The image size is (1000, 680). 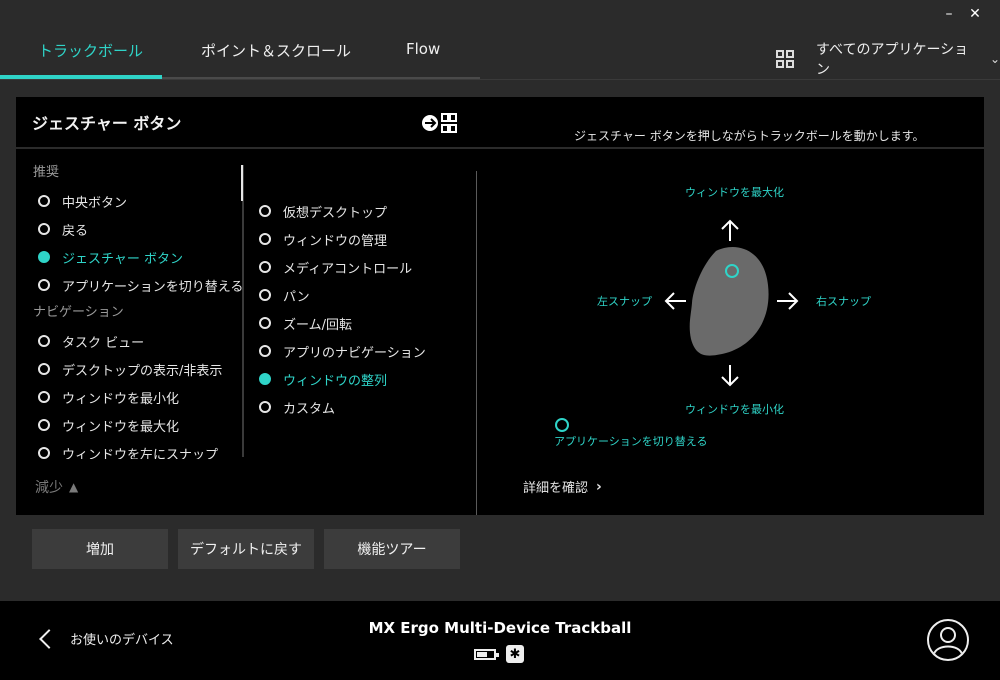 I want to click on application-selector-label: すべてのアプリケーション, so click(x=892, y=60).